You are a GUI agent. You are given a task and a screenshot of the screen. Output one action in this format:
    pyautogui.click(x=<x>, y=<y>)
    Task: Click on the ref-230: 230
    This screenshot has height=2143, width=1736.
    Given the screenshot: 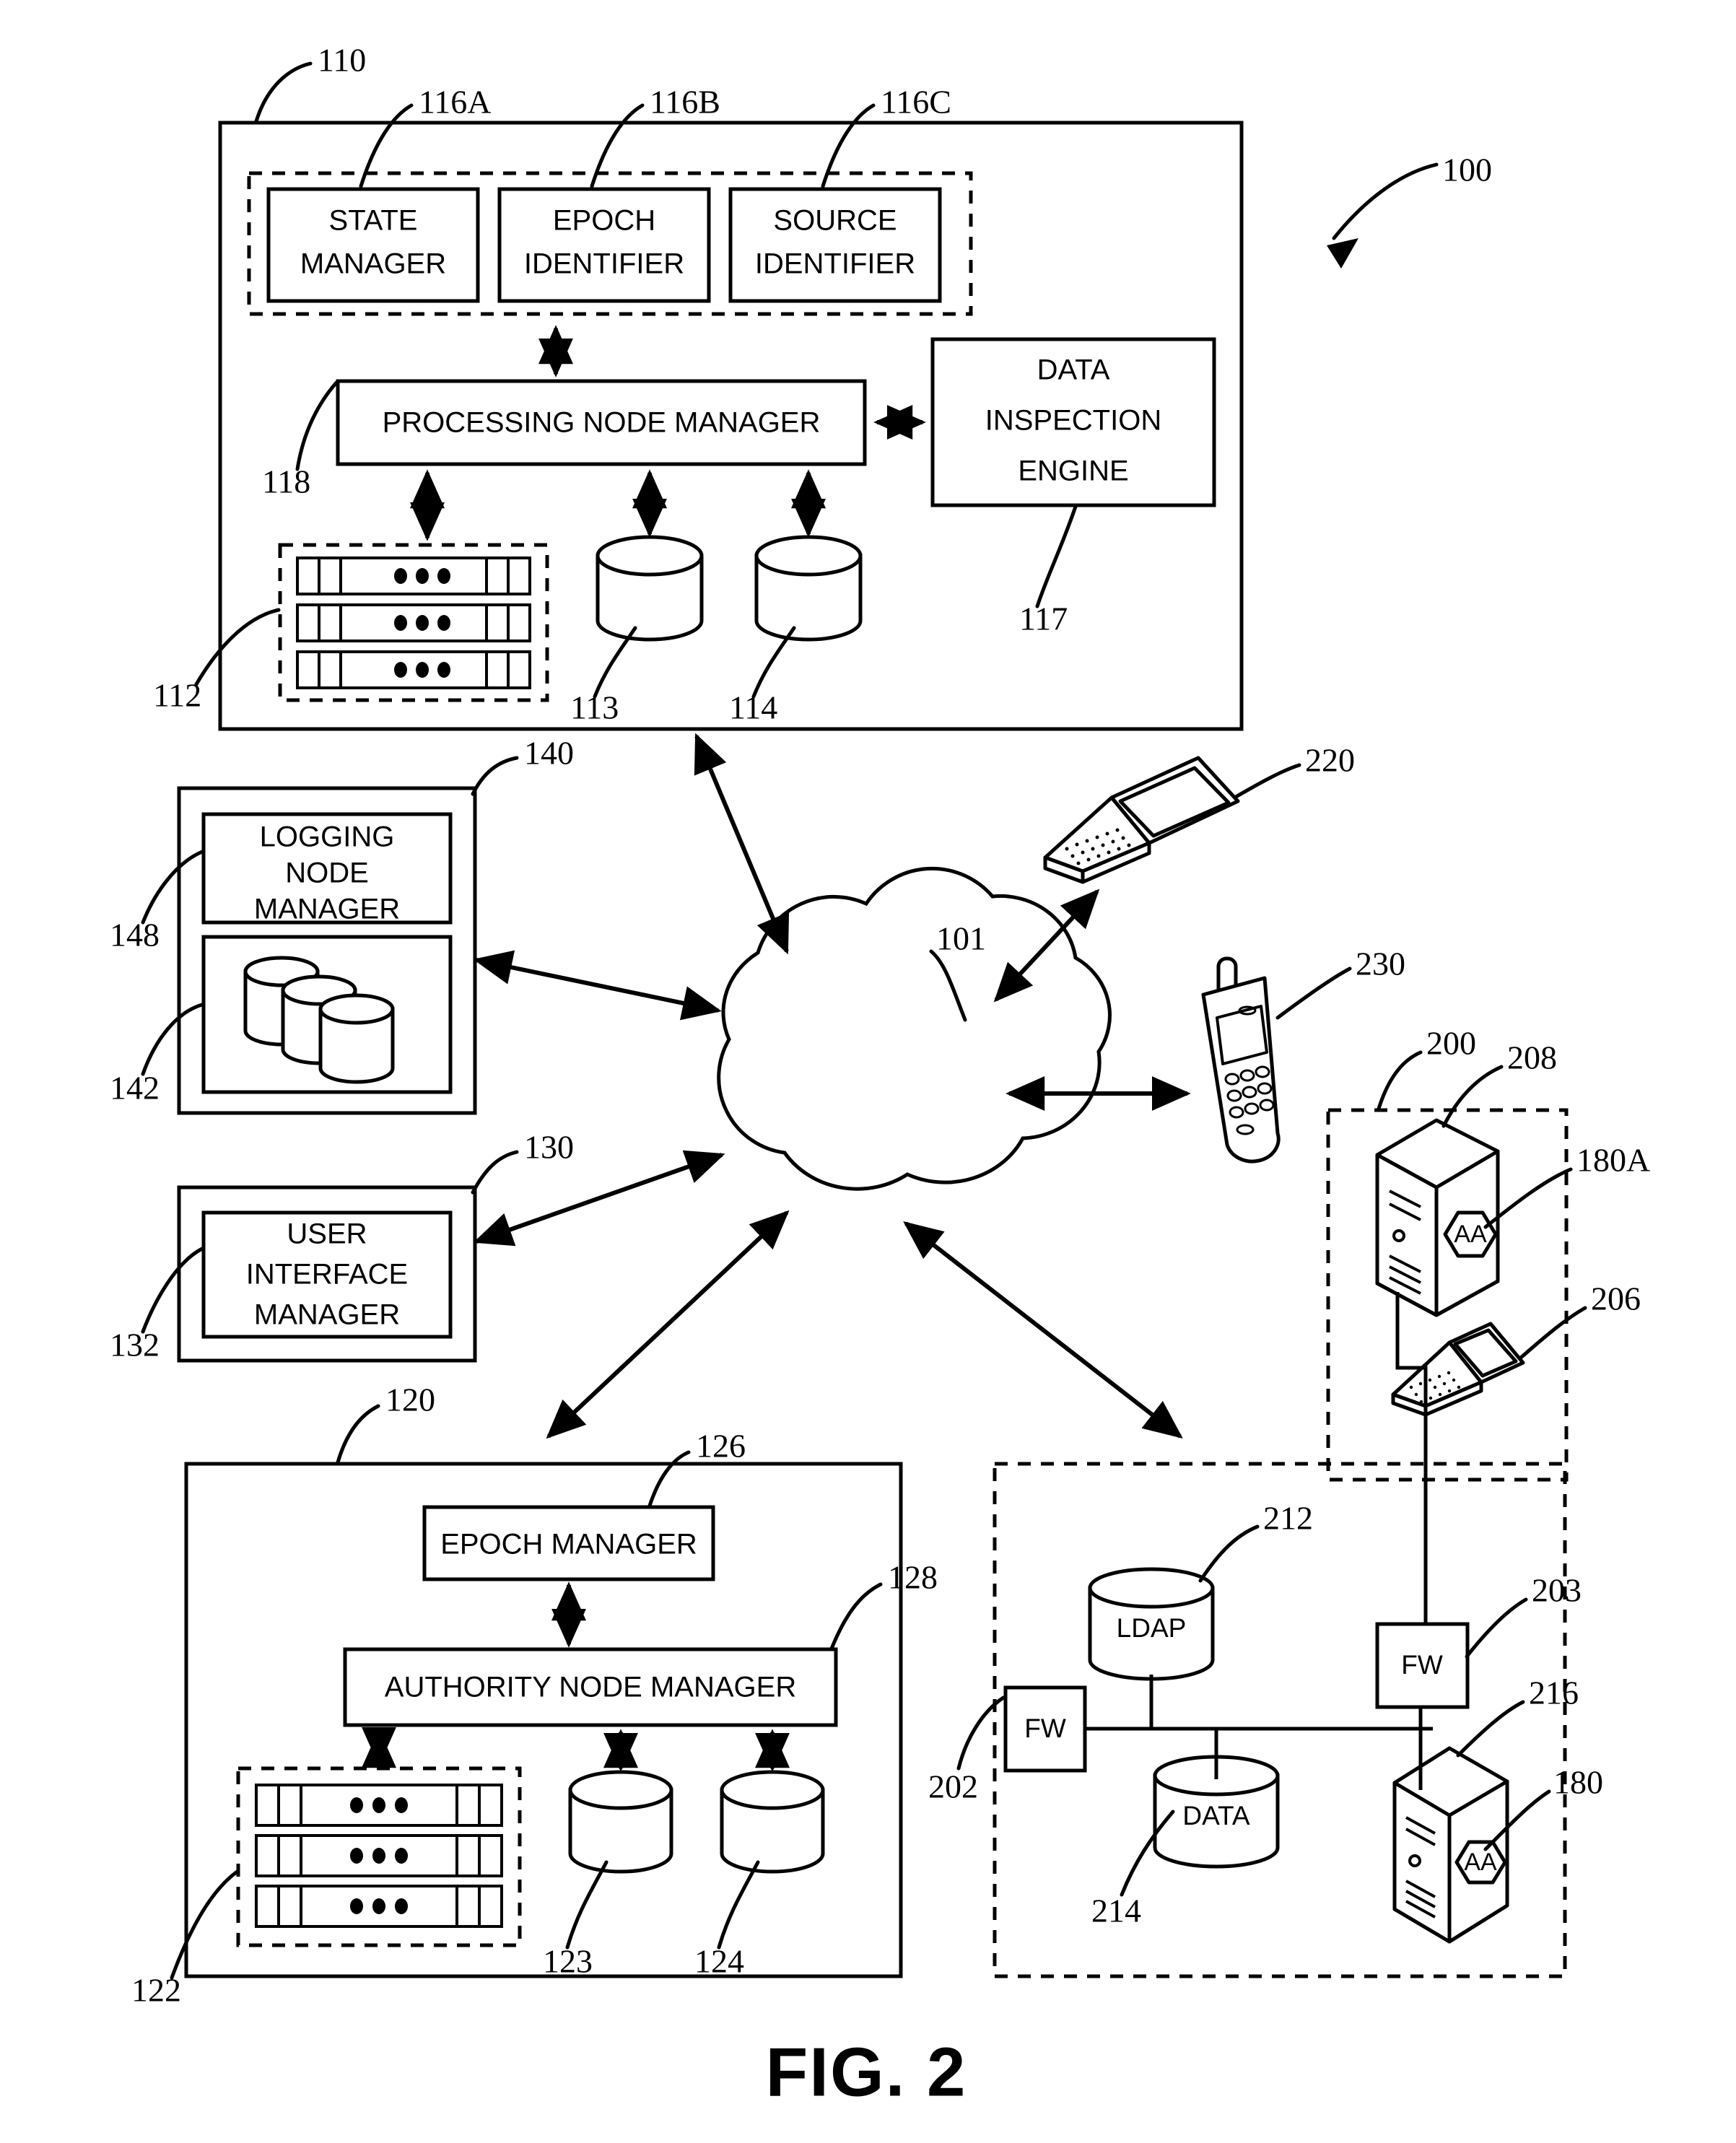 What is the action you would take?
    pyautogui.click(x=1380, y=964)
    